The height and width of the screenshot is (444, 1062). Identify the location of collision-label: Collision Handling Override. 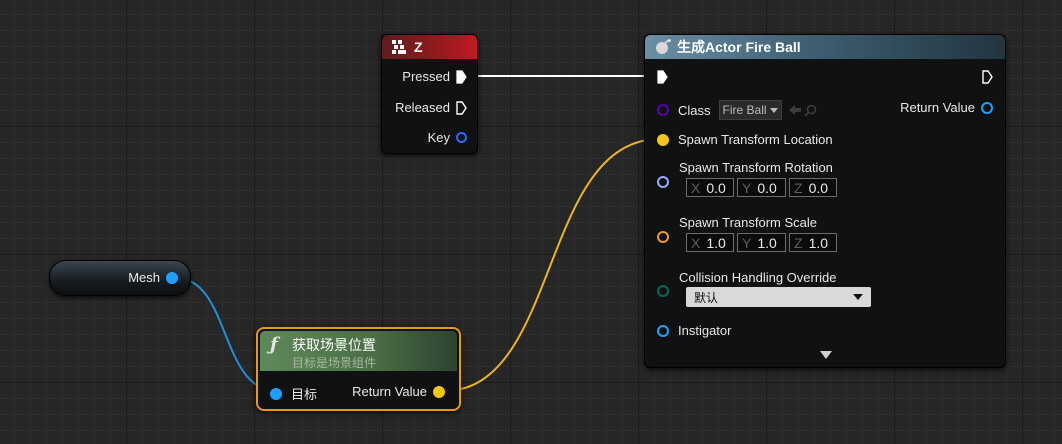
(758, 277).